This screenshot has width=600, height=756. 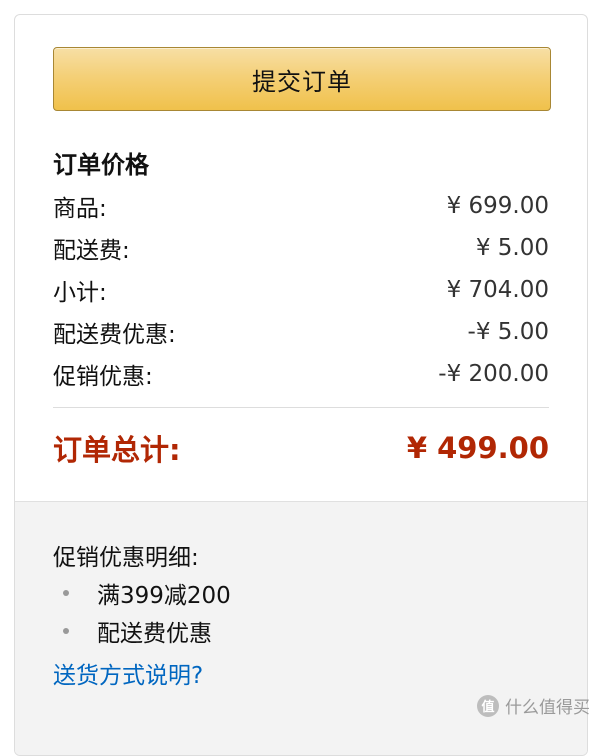 What do you see at coordinates (498, 206) in the screenshot?
I see `price-row-amount: ¥ 699.00` at bounding box center [498, 206].